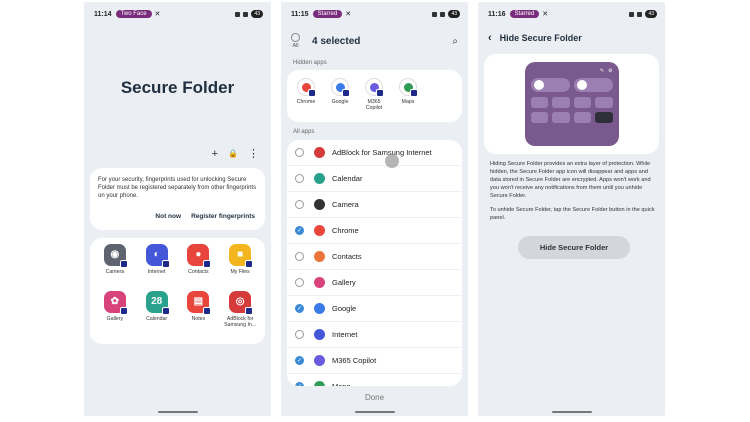  What do you see at coordinates (374, 179) in the screenshot?
I see `app-list-row: Calendar` at bounding box center [374, 179].